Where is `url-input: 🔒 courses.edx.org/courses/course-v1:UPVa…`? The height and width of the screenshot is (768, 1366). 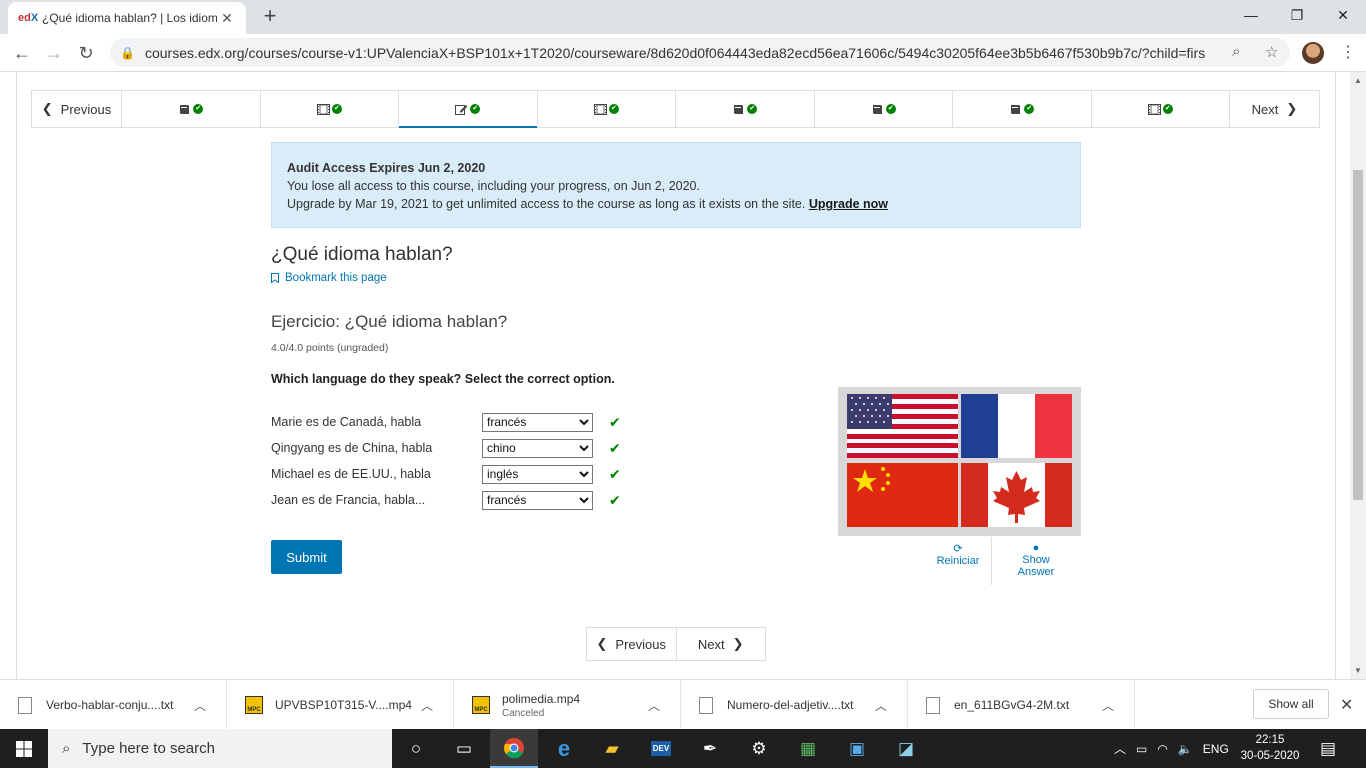
url-input: 🔒 courses.edx.org/courses/course-v1:UPVa… is located at coordinates (700, 52).